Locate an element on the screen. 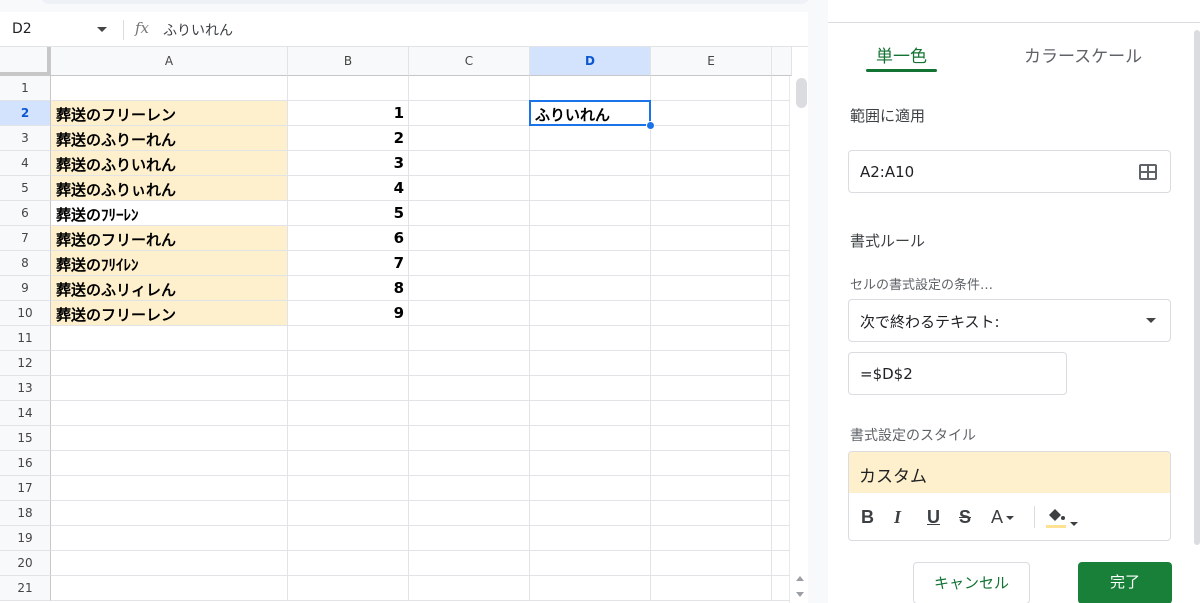  italic-icon: I is located at coordinates (897, 517).